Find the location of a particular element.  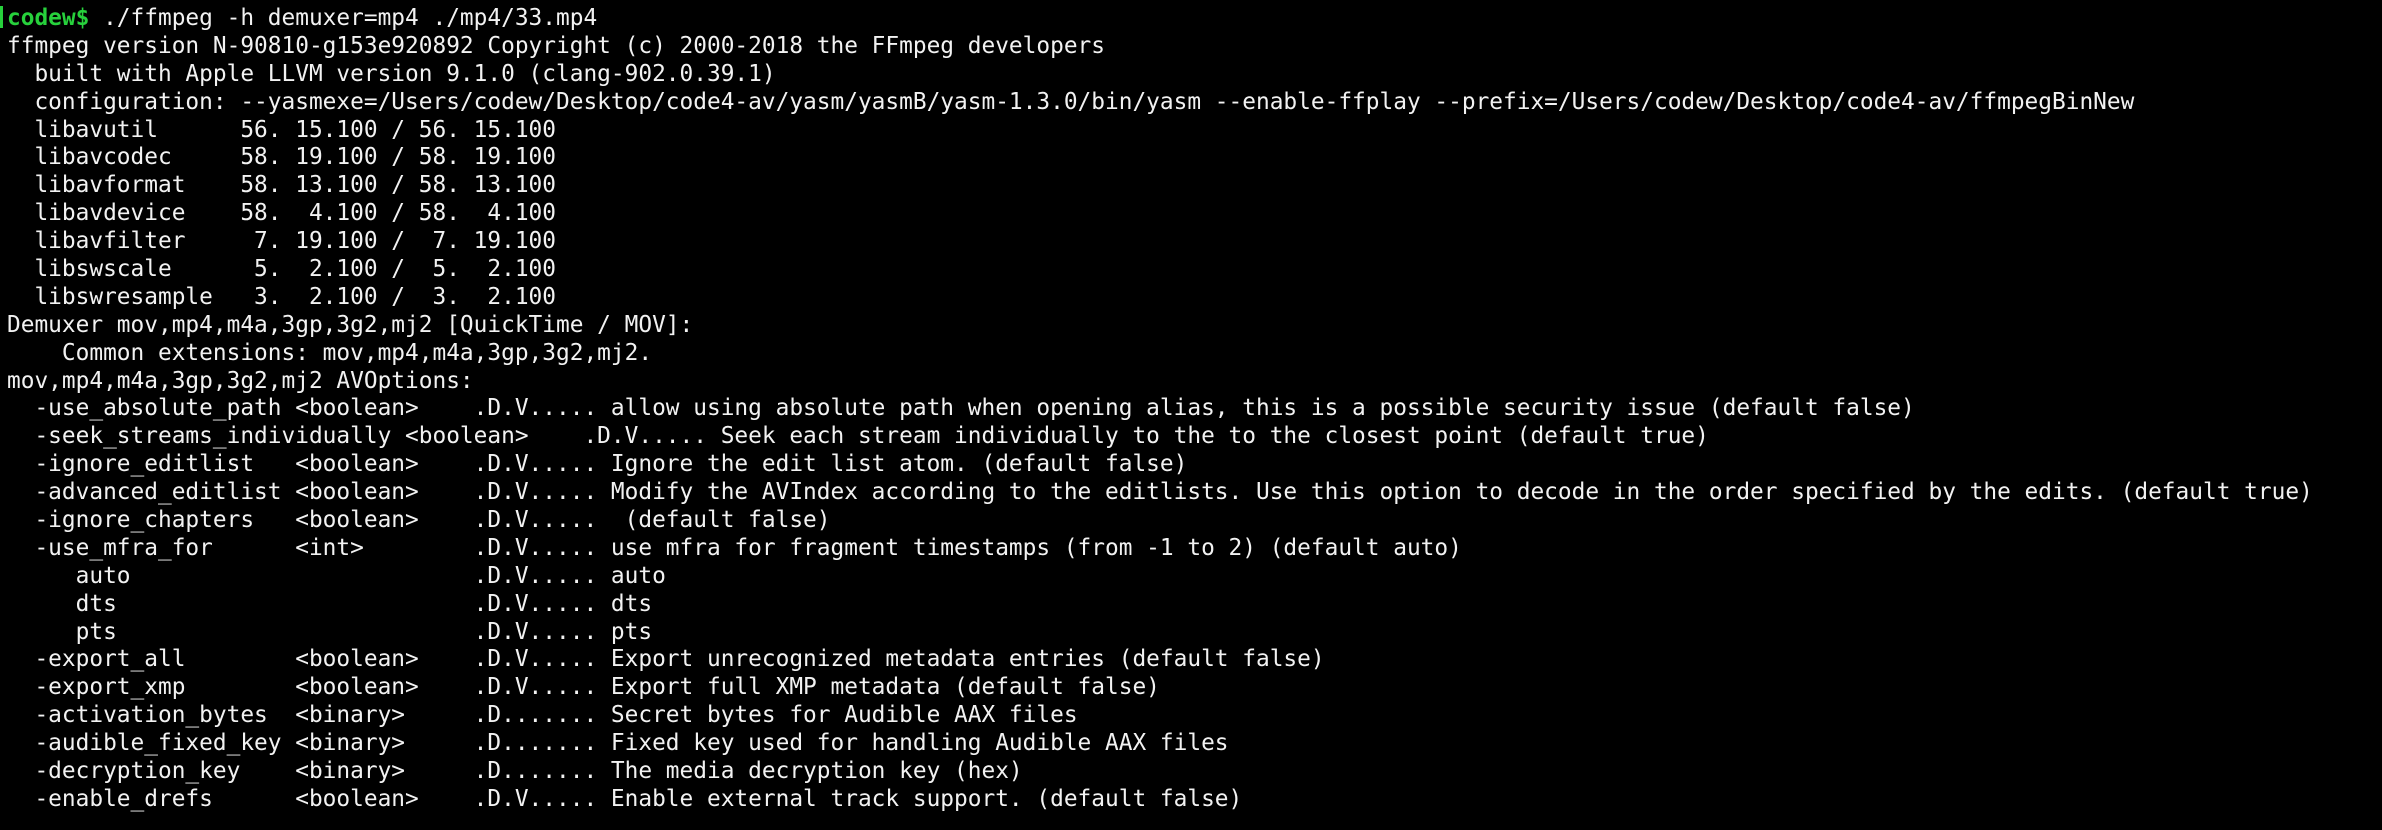

option-value-line-dts: dts .D.V..... dts is located at coordinates (330, 603).